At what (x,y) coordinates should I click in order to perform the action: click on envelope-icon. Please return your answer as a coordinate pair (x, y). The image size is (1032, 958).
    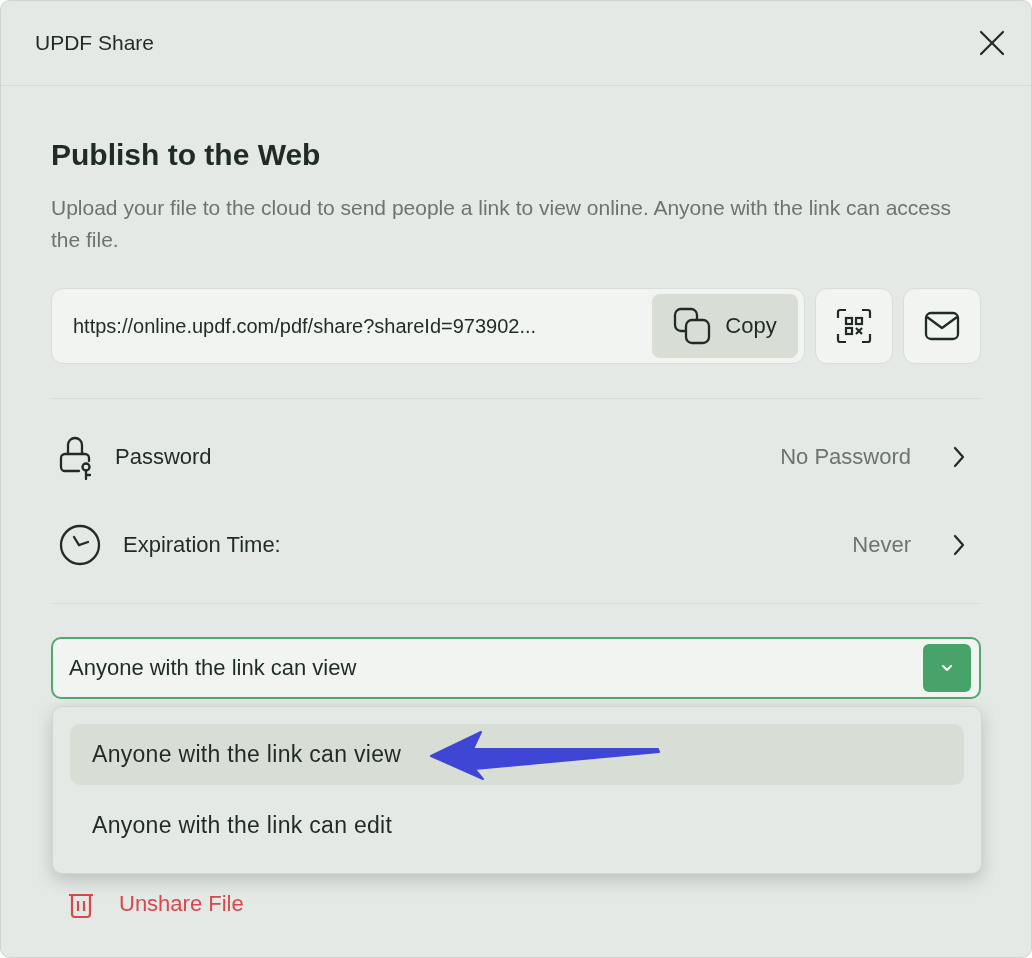
    Looking at the image, I should click on (942, 326).